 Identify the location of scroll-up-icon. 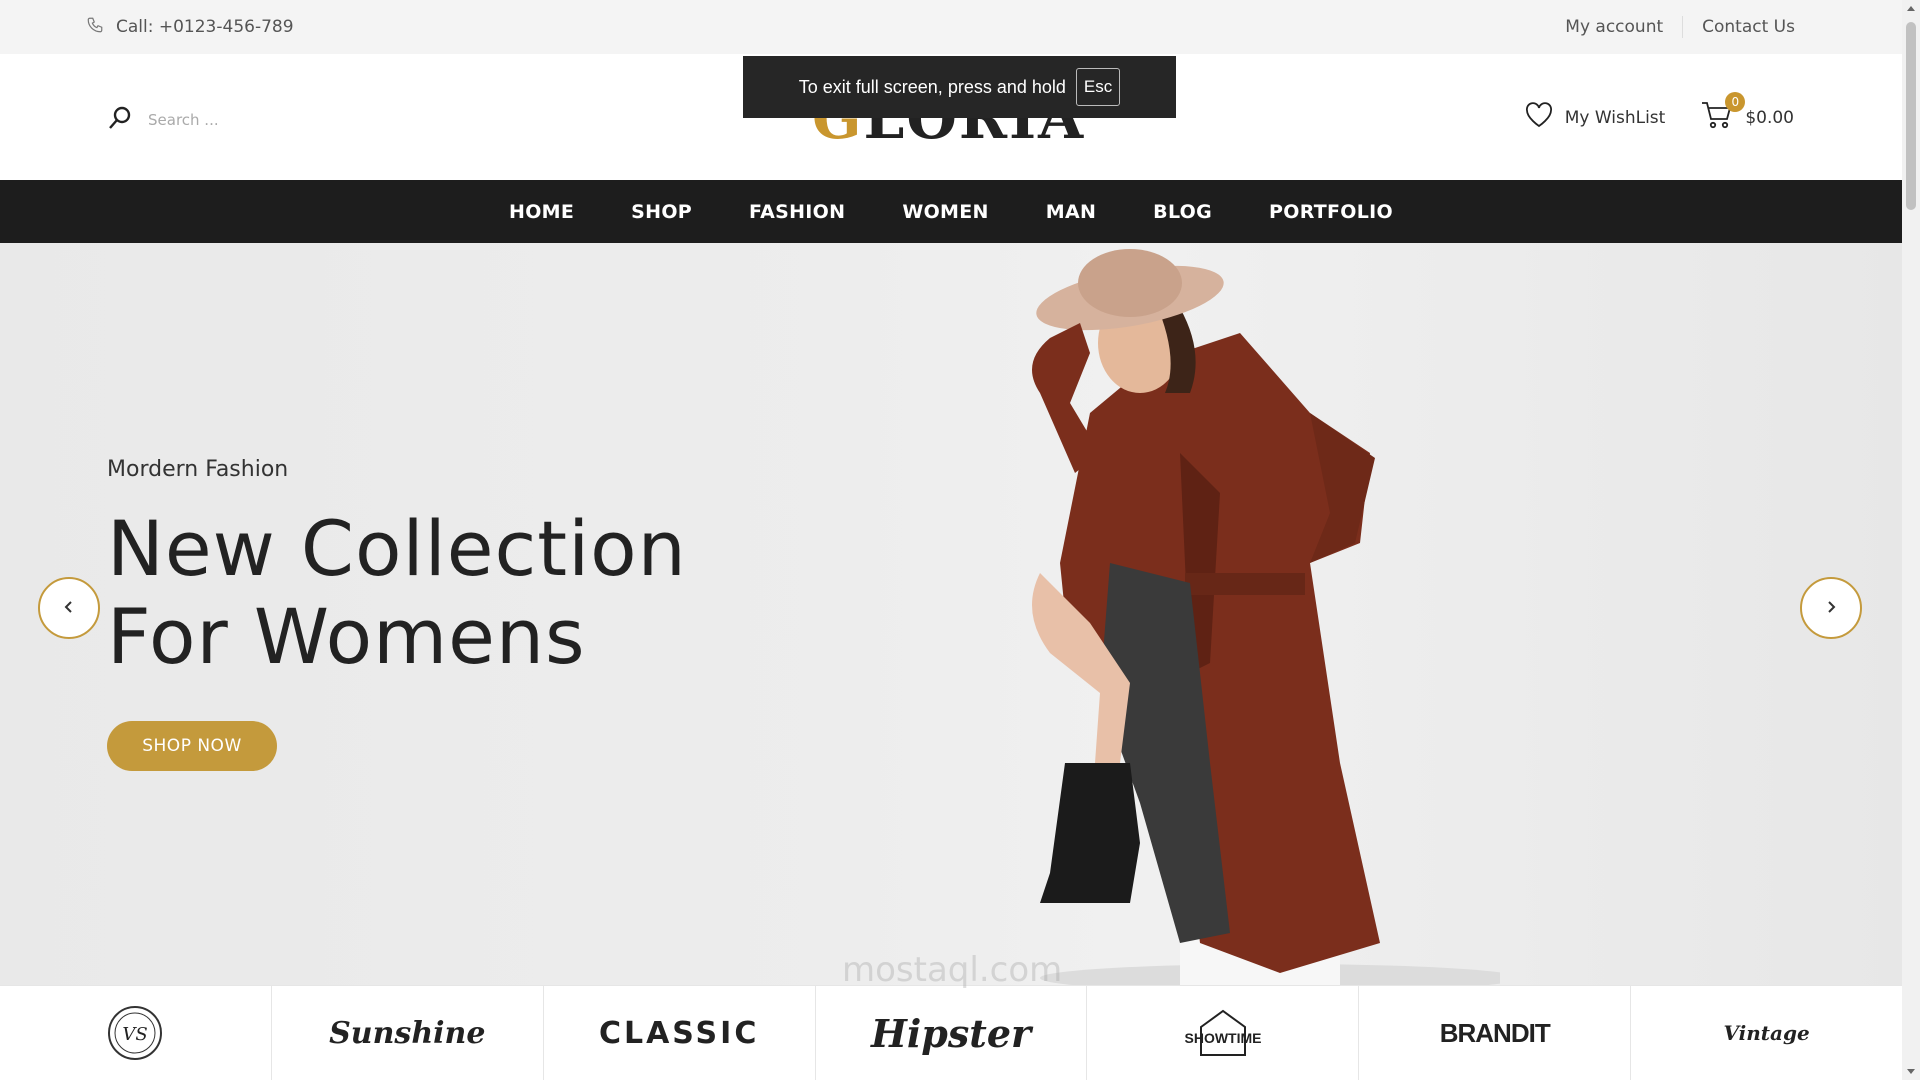
(1911, 9).